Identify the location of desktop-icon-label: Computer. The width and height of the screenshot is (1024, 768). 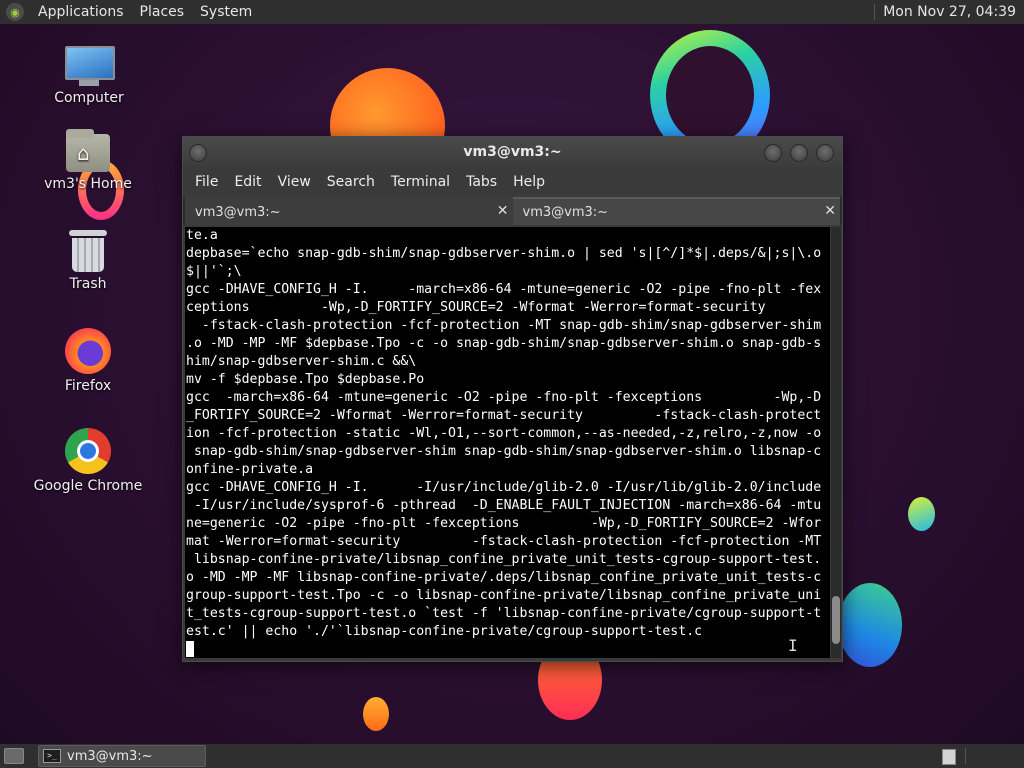
(89, 98).